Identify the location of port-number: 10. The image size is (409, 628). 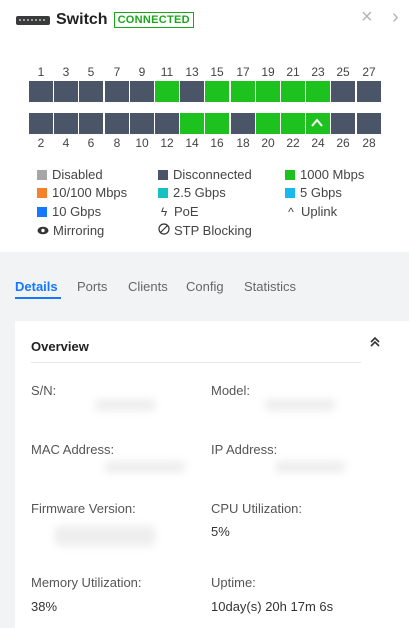
(142, 143).